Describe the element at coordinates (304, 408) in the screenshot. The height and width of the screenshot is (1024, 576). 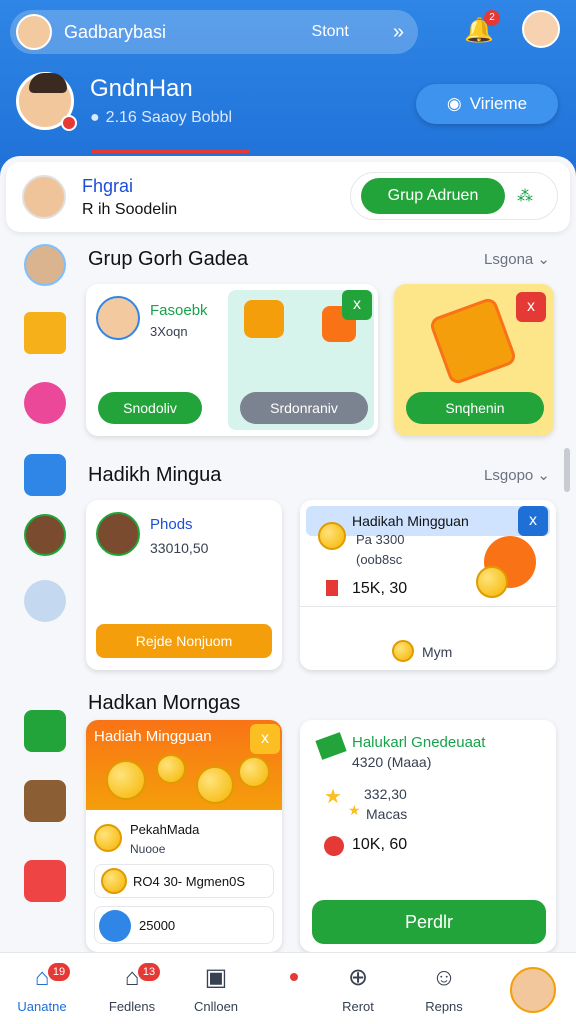
I see `srdonraniv-button: Srdonraniv` at that location.